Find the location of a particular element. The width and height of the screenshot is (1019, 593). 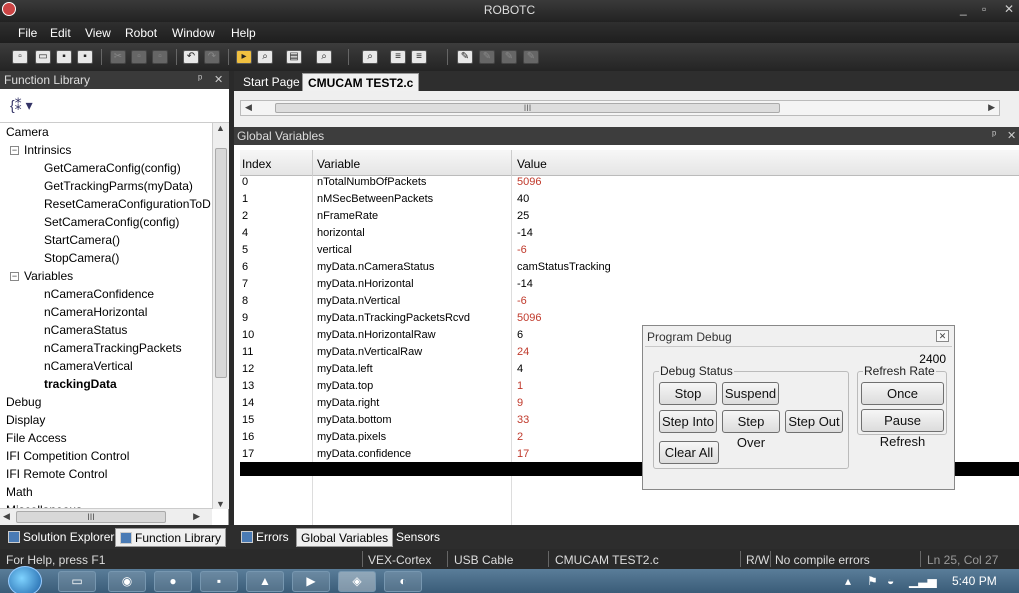

tree-item: GetTrackingParms(myData) is located at coordinates (118, 186).